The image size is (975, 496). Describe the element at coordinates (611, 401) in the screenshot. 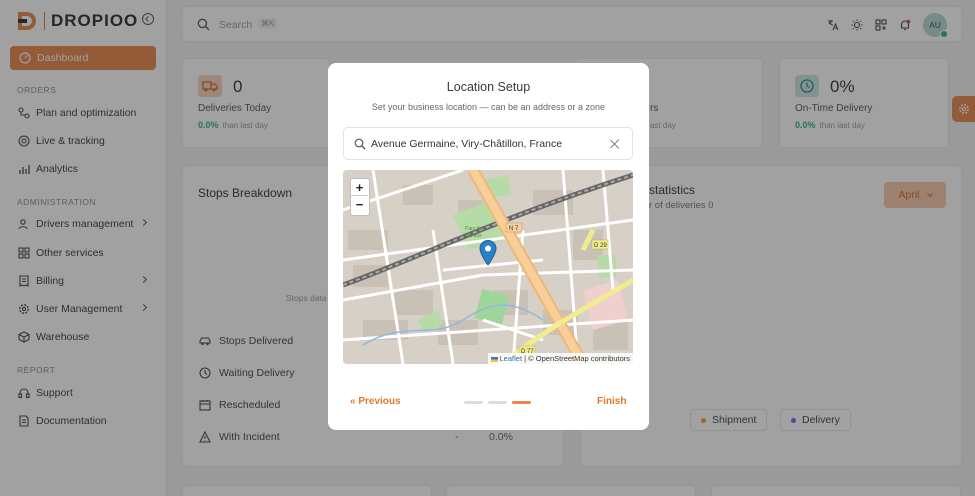

I see `finish-button: Finish` at that location.